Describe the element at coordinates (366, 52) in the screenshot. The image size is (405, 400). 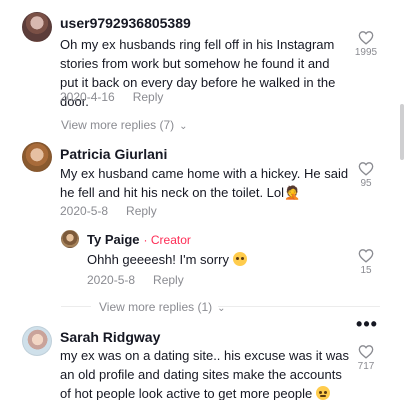
I see `like-count: 1995` at that location.